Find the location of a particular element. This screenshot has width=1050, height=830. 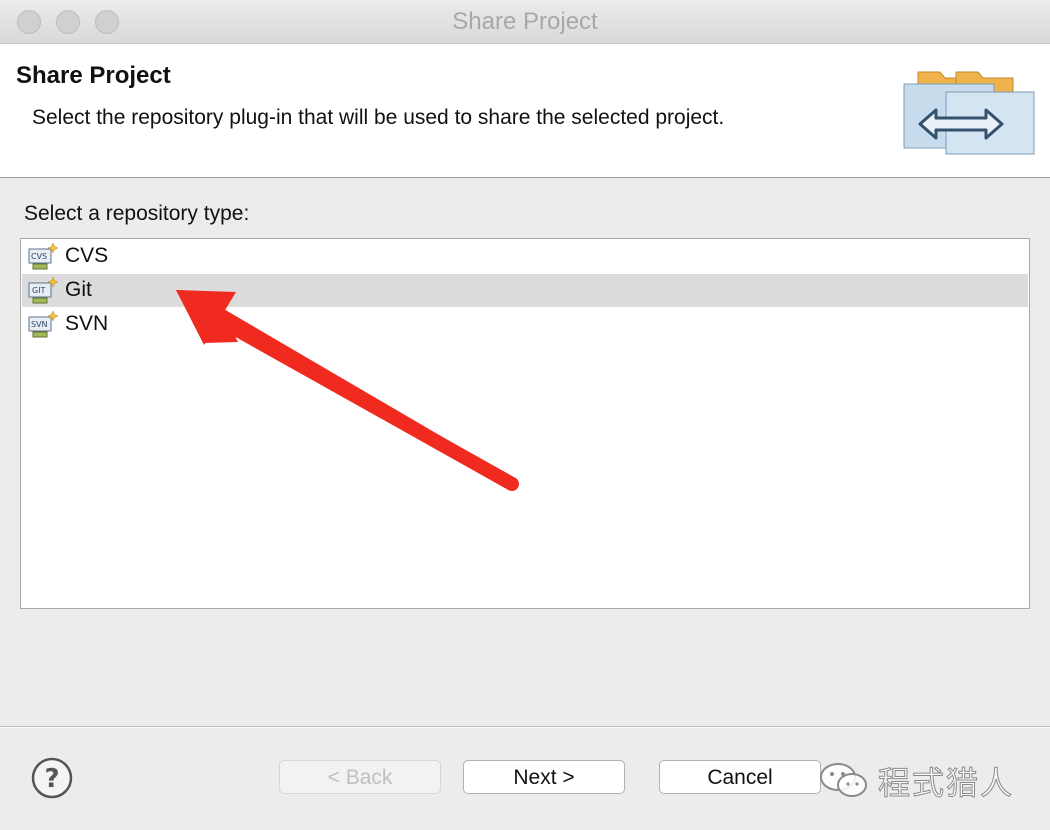

help-icon: ? is located at coordinates (52, 778).